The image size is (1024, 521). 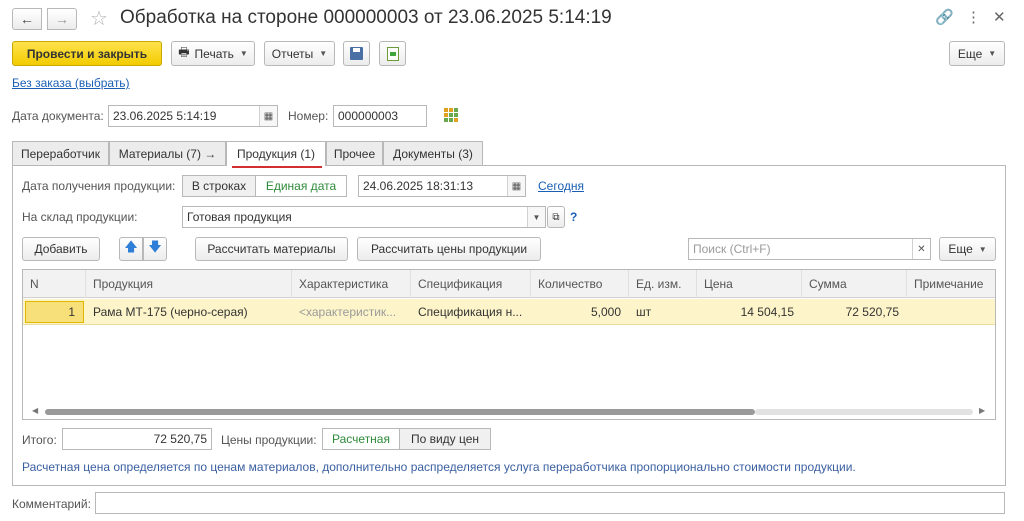 I want to click on back-button: ←, so click(x=27, y=19).